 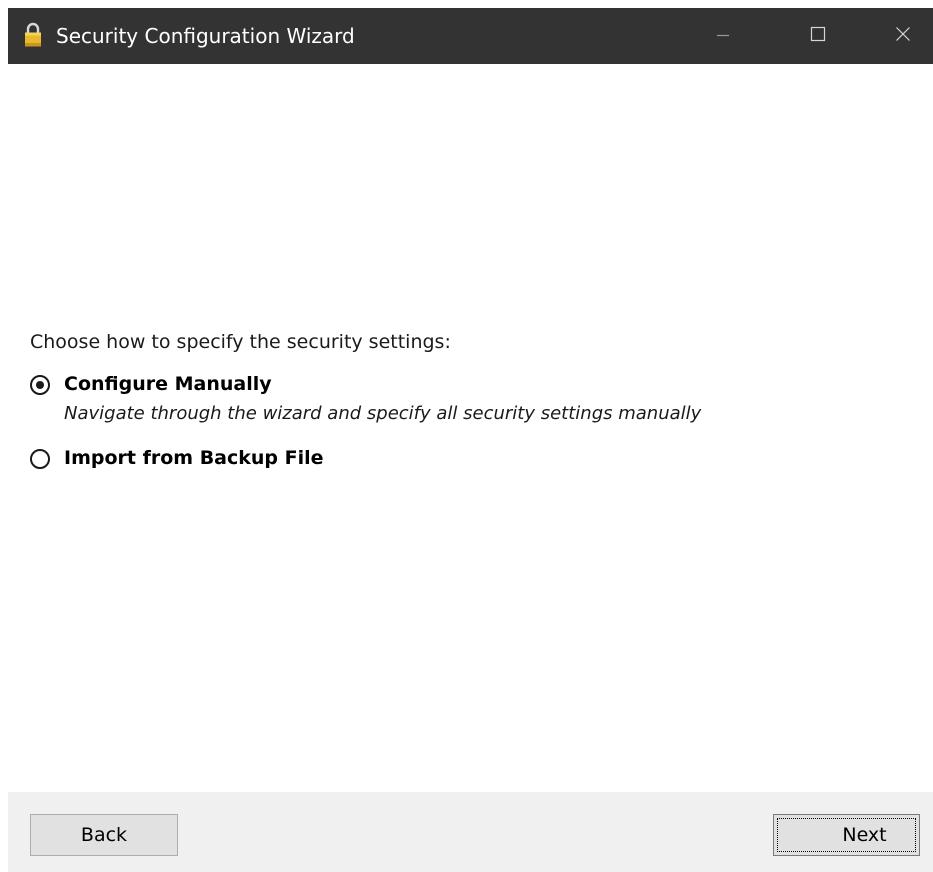 I want to click on back-button-label: Back, so click(x=104, y=835).